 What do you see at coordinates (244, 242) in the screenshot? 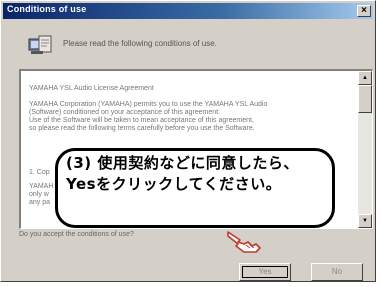
I see `pointing-hand-icon` at bounding box center [244, 242].